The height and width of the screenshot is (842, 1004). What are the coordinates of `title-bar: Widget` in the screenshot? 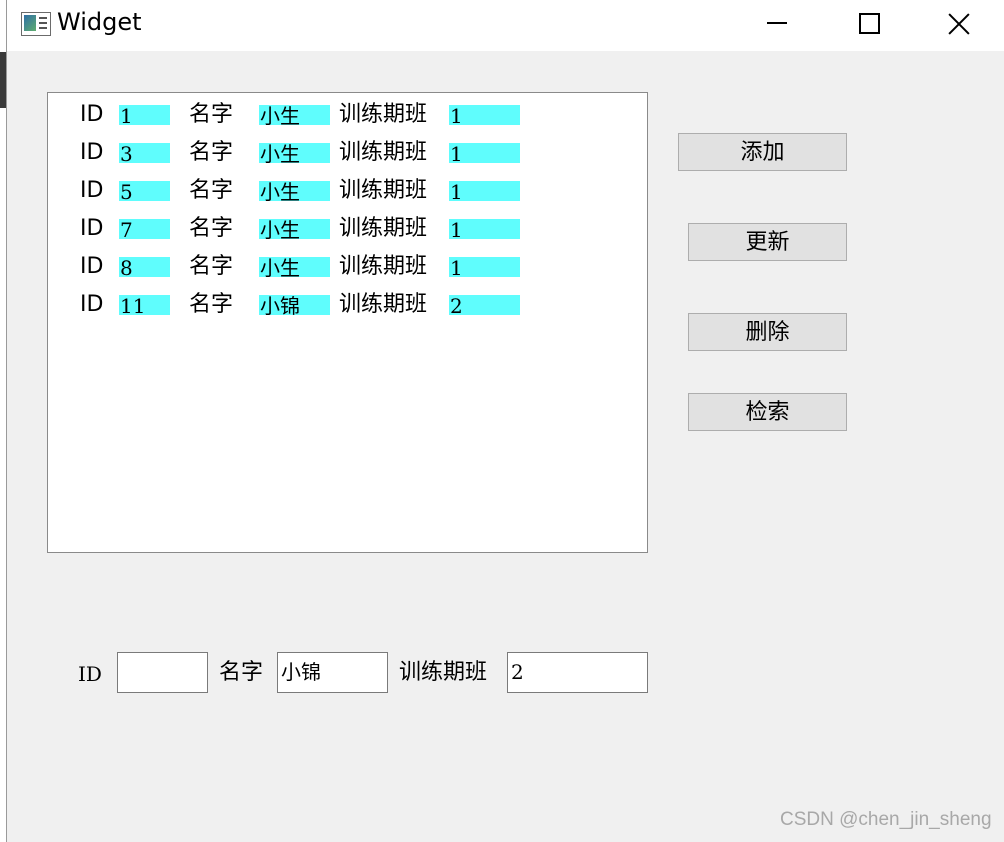 It's located at (505, 25).